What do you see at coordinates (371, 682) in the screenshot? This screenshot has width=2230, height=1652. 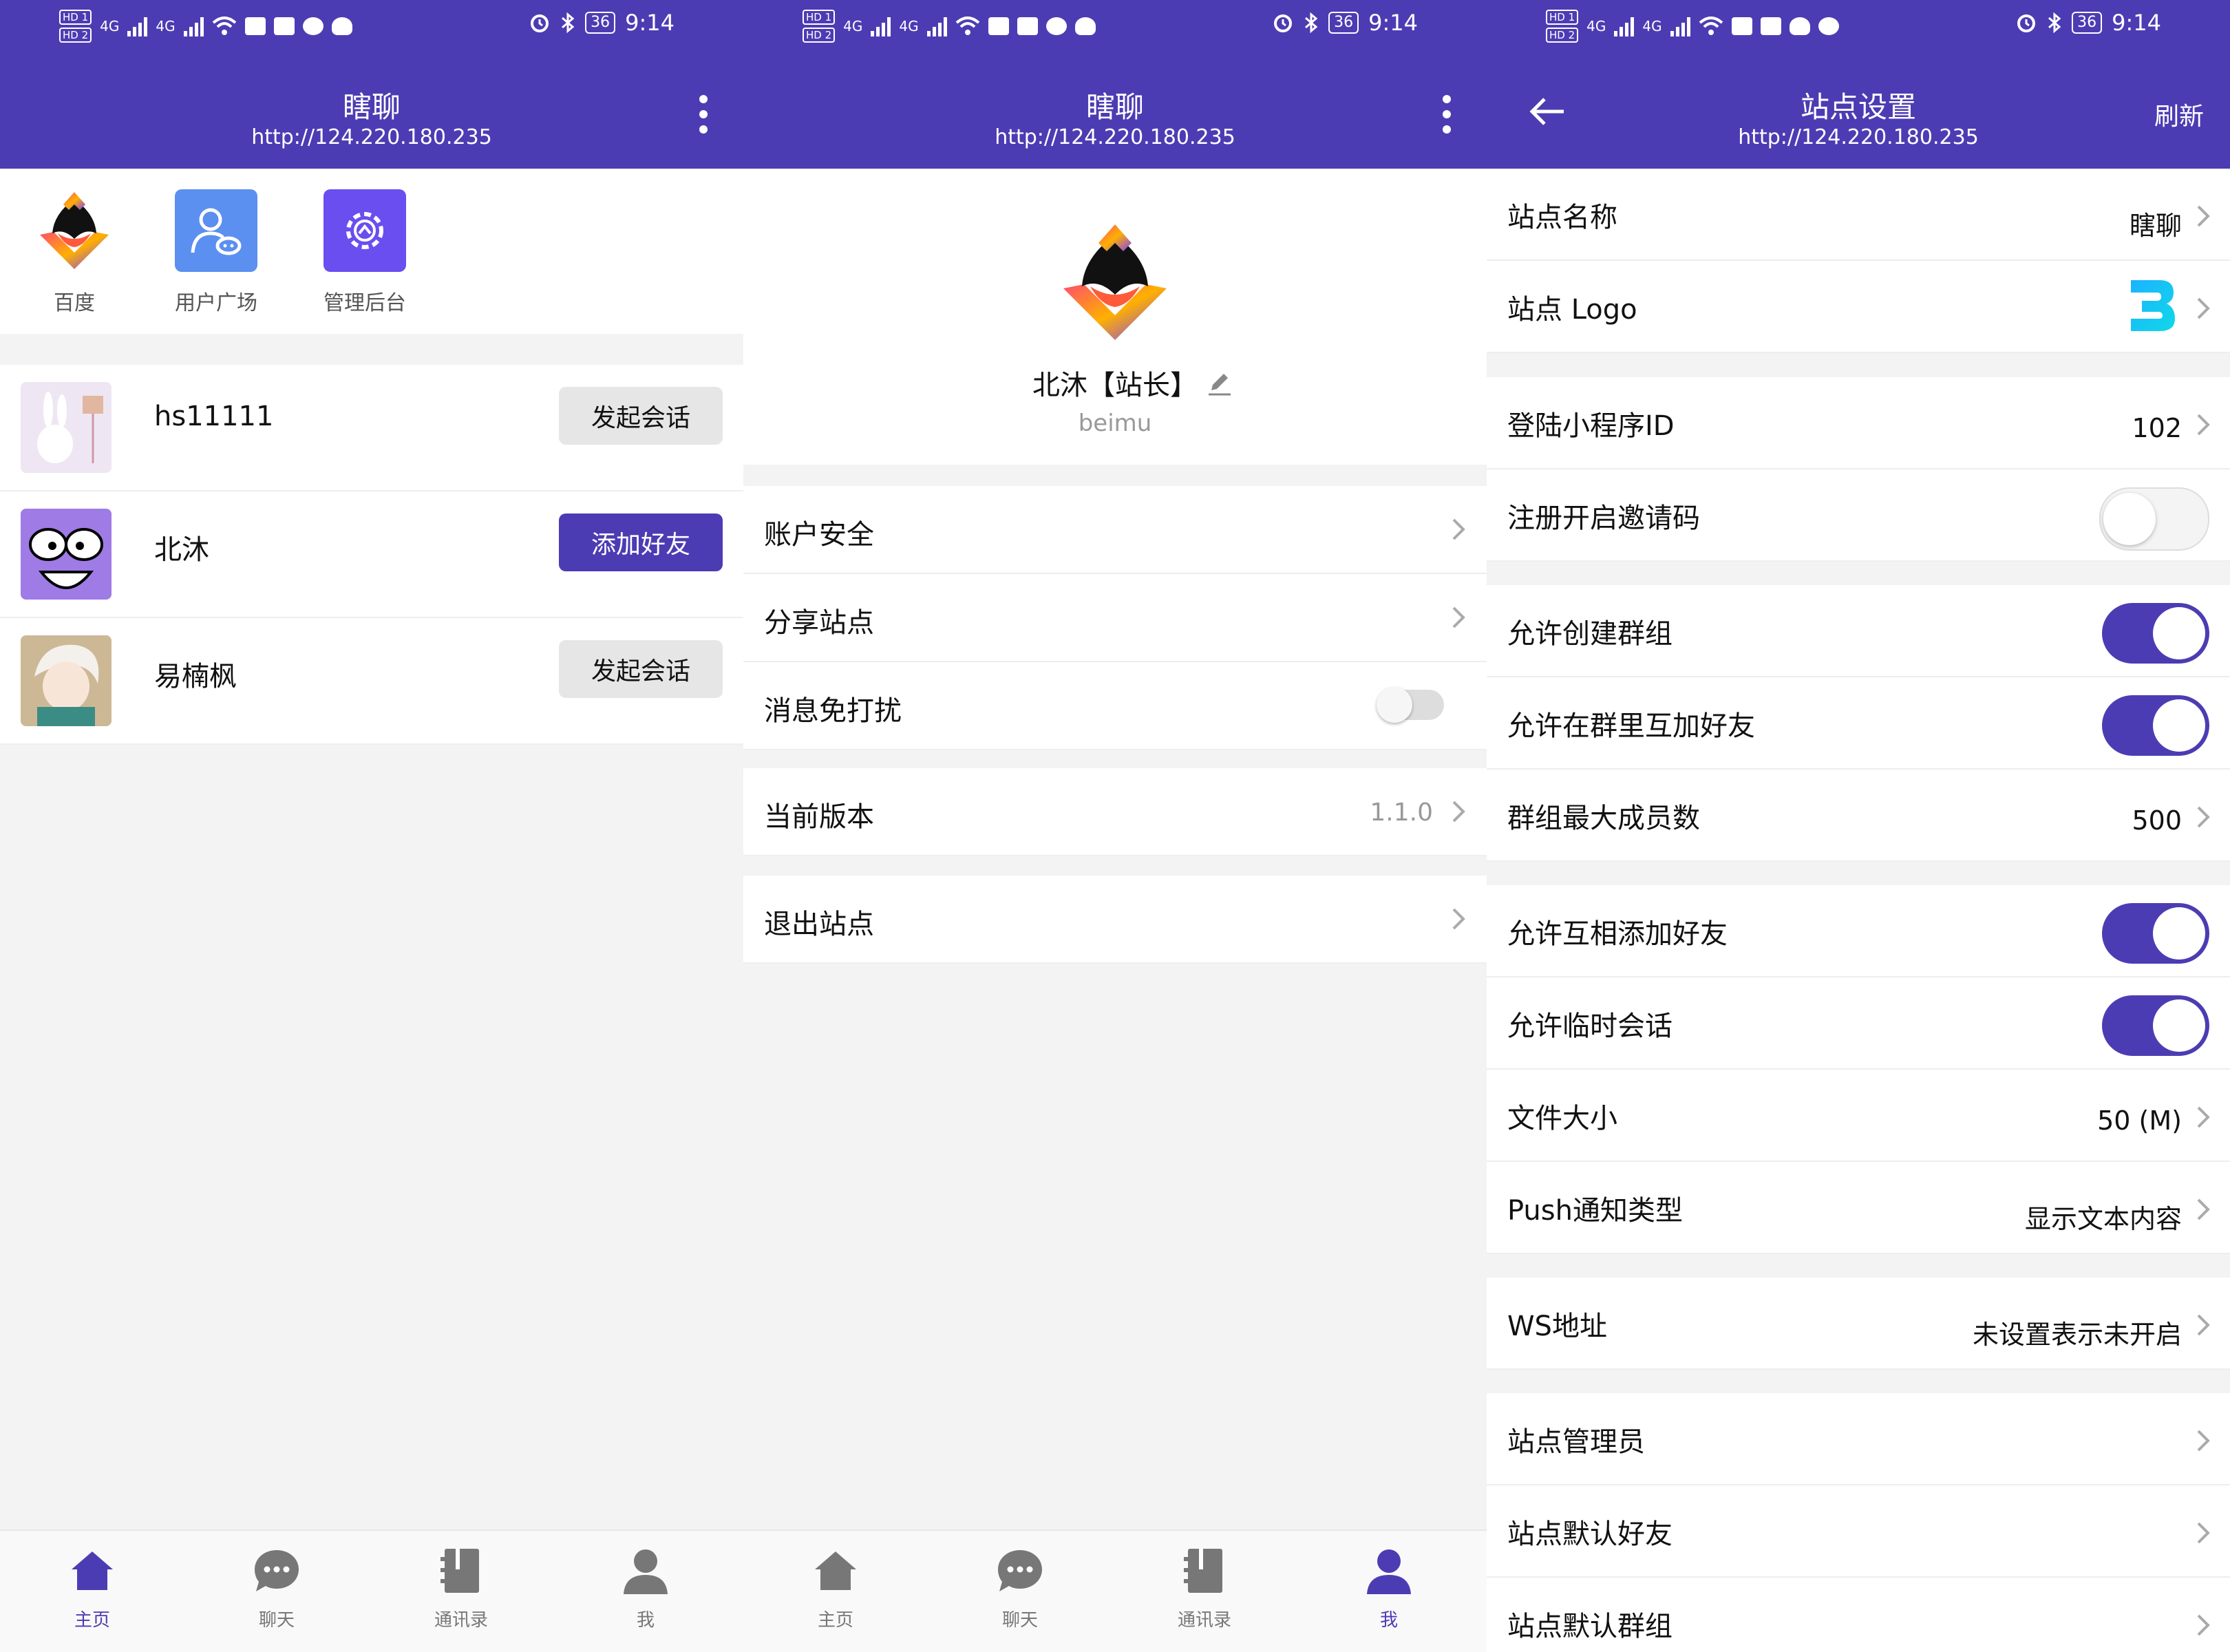 I see `list-item: 易楠枫 发起会话` at bounding box center [371, 682].